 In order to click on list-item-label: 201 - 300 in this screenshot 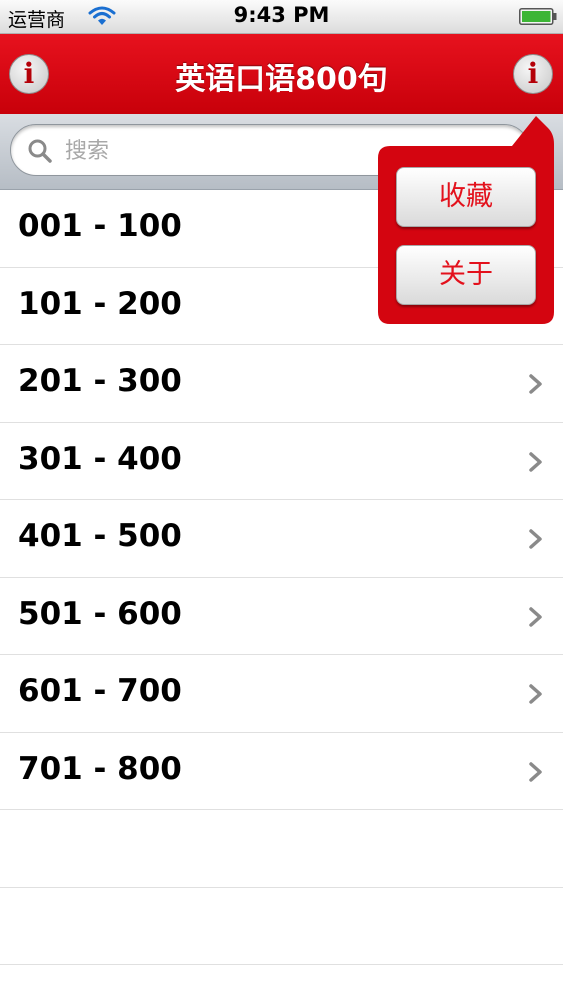, I will do `click(100, 381)`.